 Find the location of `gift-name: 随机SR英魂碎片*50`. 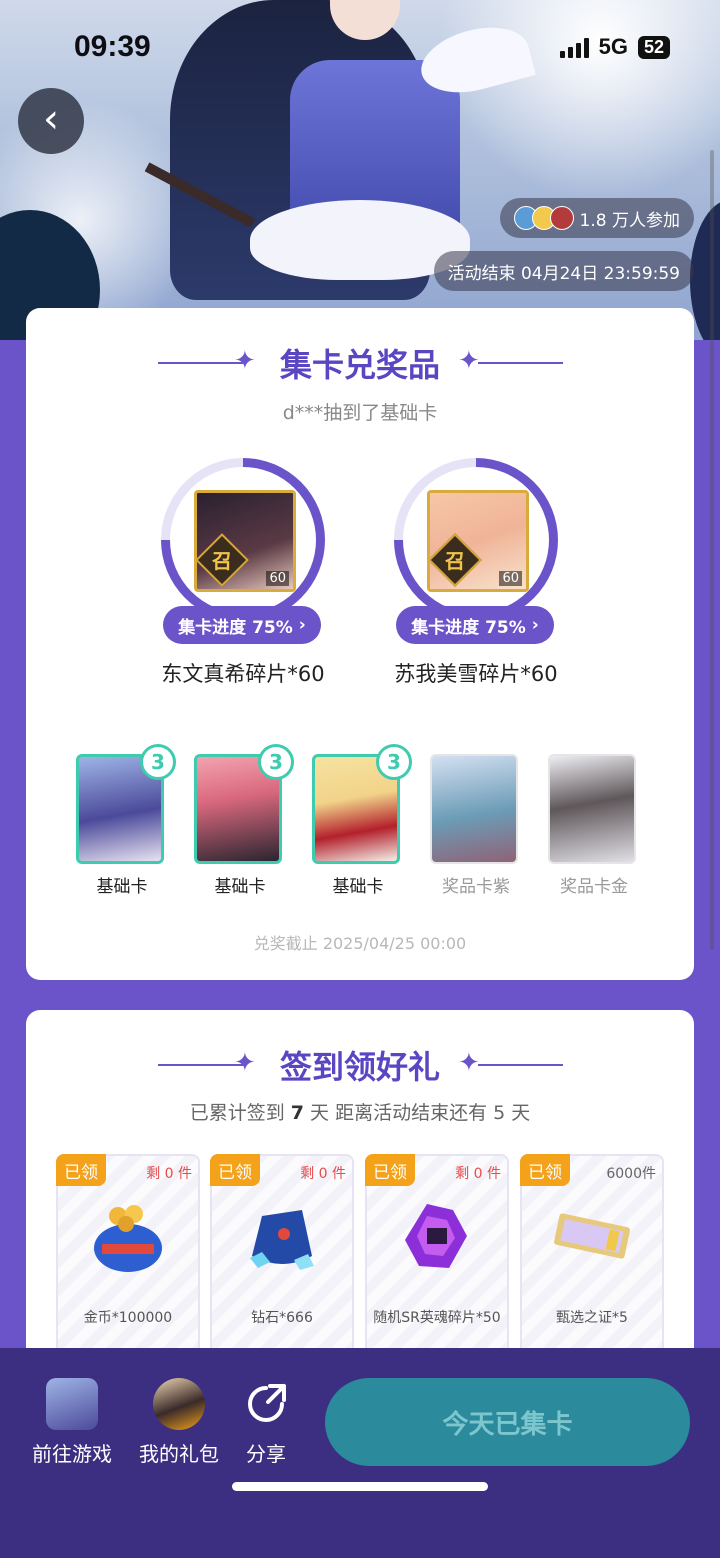

gift-name: 随机SR英魂碎片*50 is located at coordinates (437, 1318).